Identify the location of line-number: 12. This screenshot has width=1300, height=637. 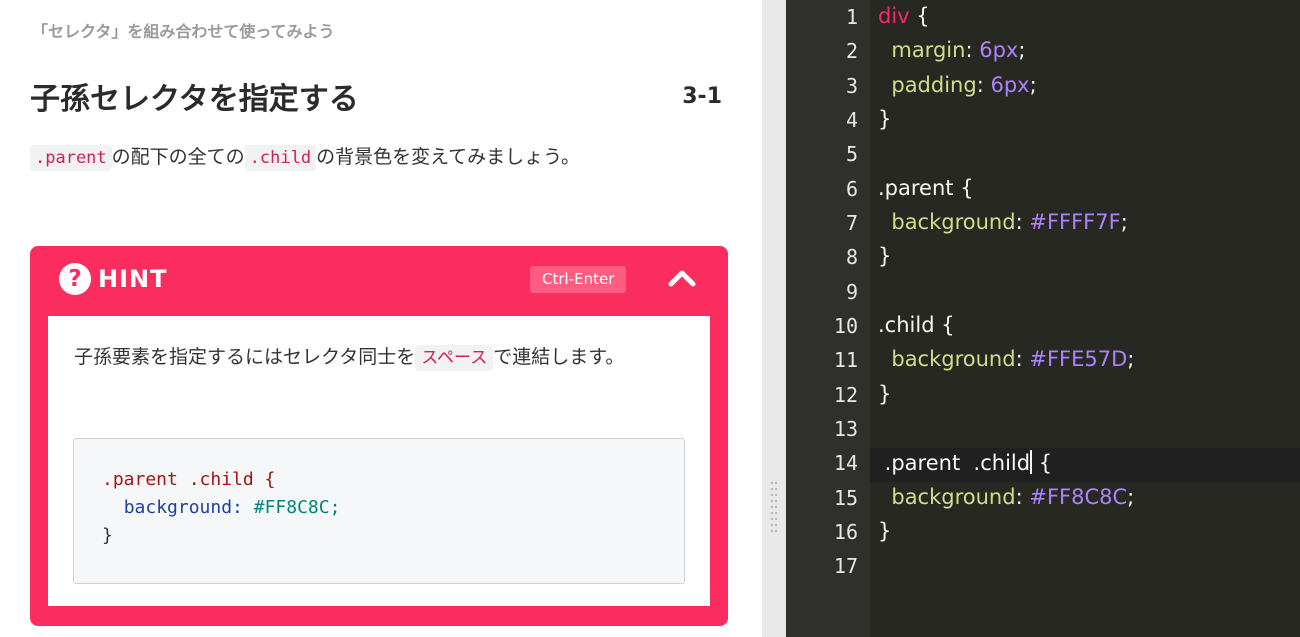
(845, 395).